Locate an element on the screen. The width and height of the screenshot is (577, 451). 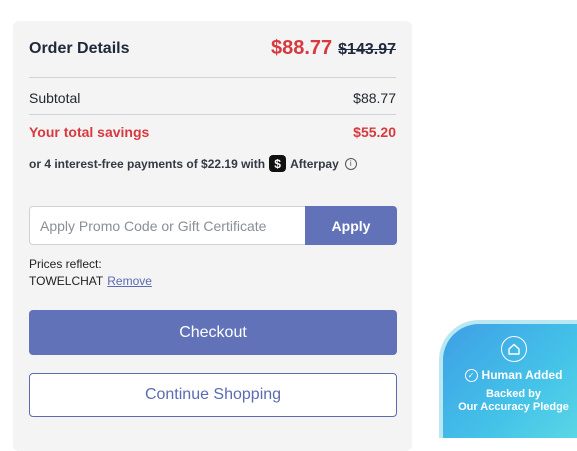
promo-code-input is located at coordinates (167, 225).